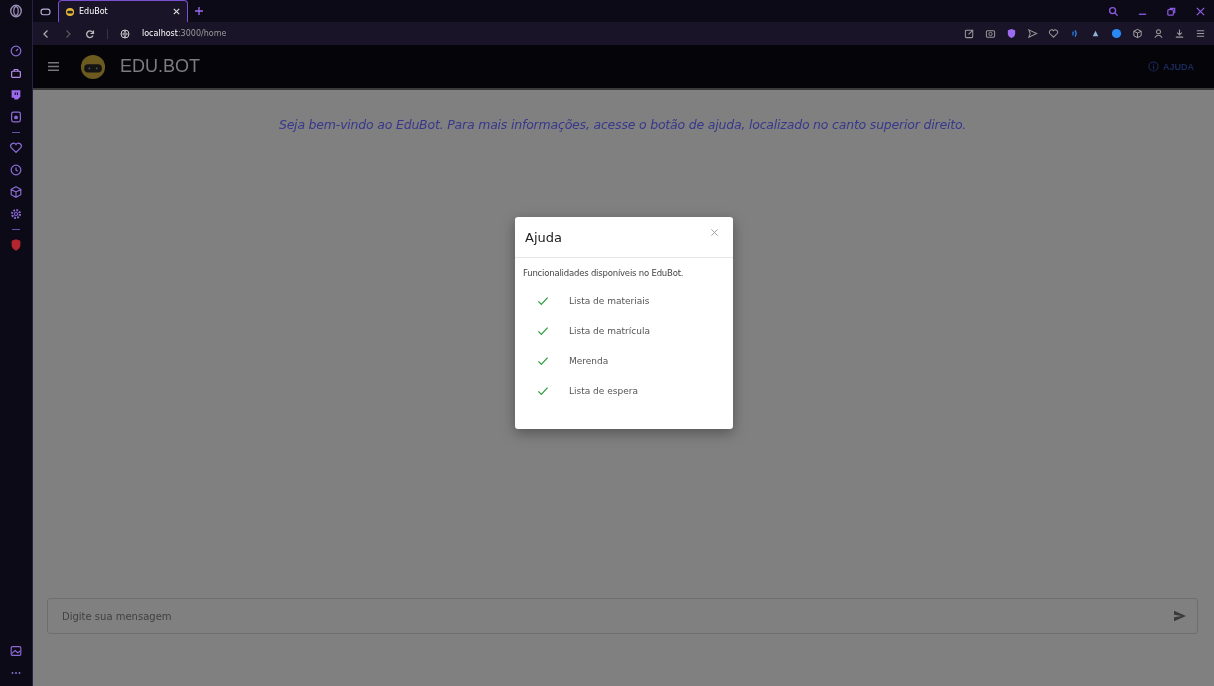  What do you see at coordinates (16, 95) in the screenshot?
I see `chat-icon` at bounding box center [16, 95].